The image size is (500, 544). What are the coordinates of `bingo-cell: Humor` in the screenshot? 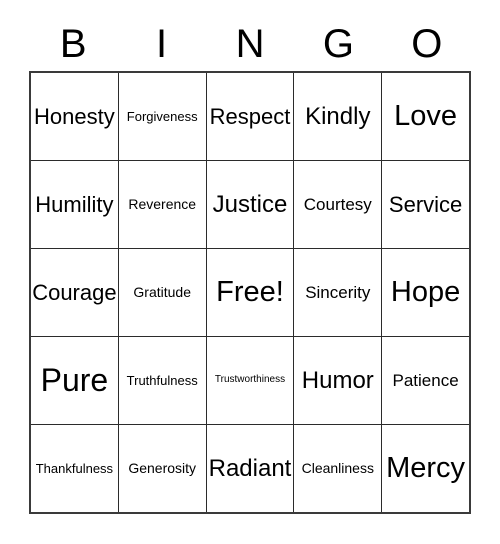 It's located at (337, 380).